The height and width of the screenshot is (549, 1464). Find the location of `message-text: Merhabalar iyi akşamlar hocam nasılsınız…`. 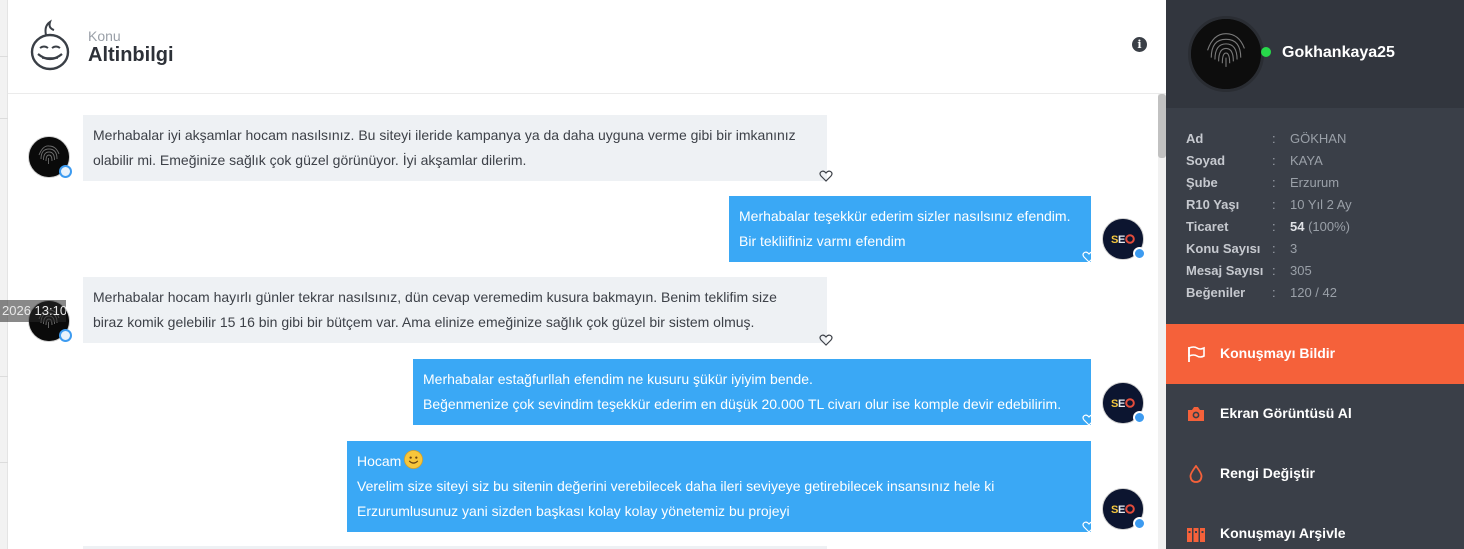

message-text: Merhabalar iyi akşamlar hocam nasılsınız… is located at coordinates (444, 135).